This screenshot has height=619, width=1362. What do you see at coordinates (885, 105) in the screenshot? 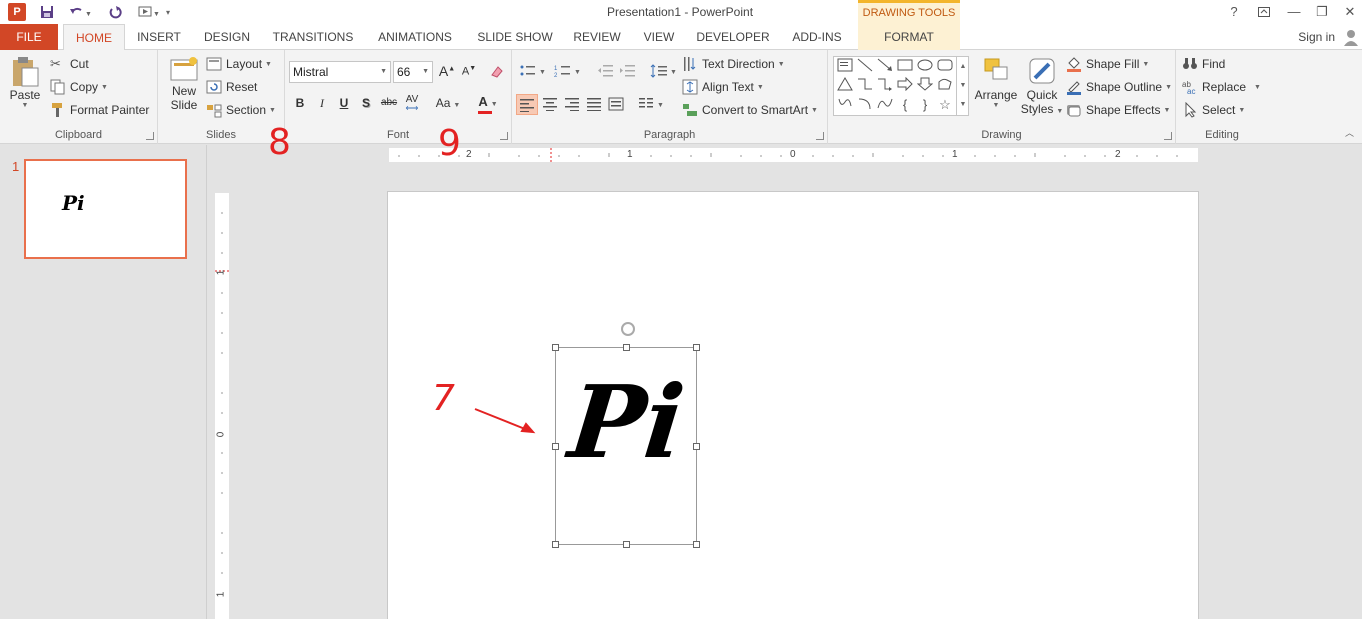
I see `wave-shape-icon` at bounding box center [885, 105].